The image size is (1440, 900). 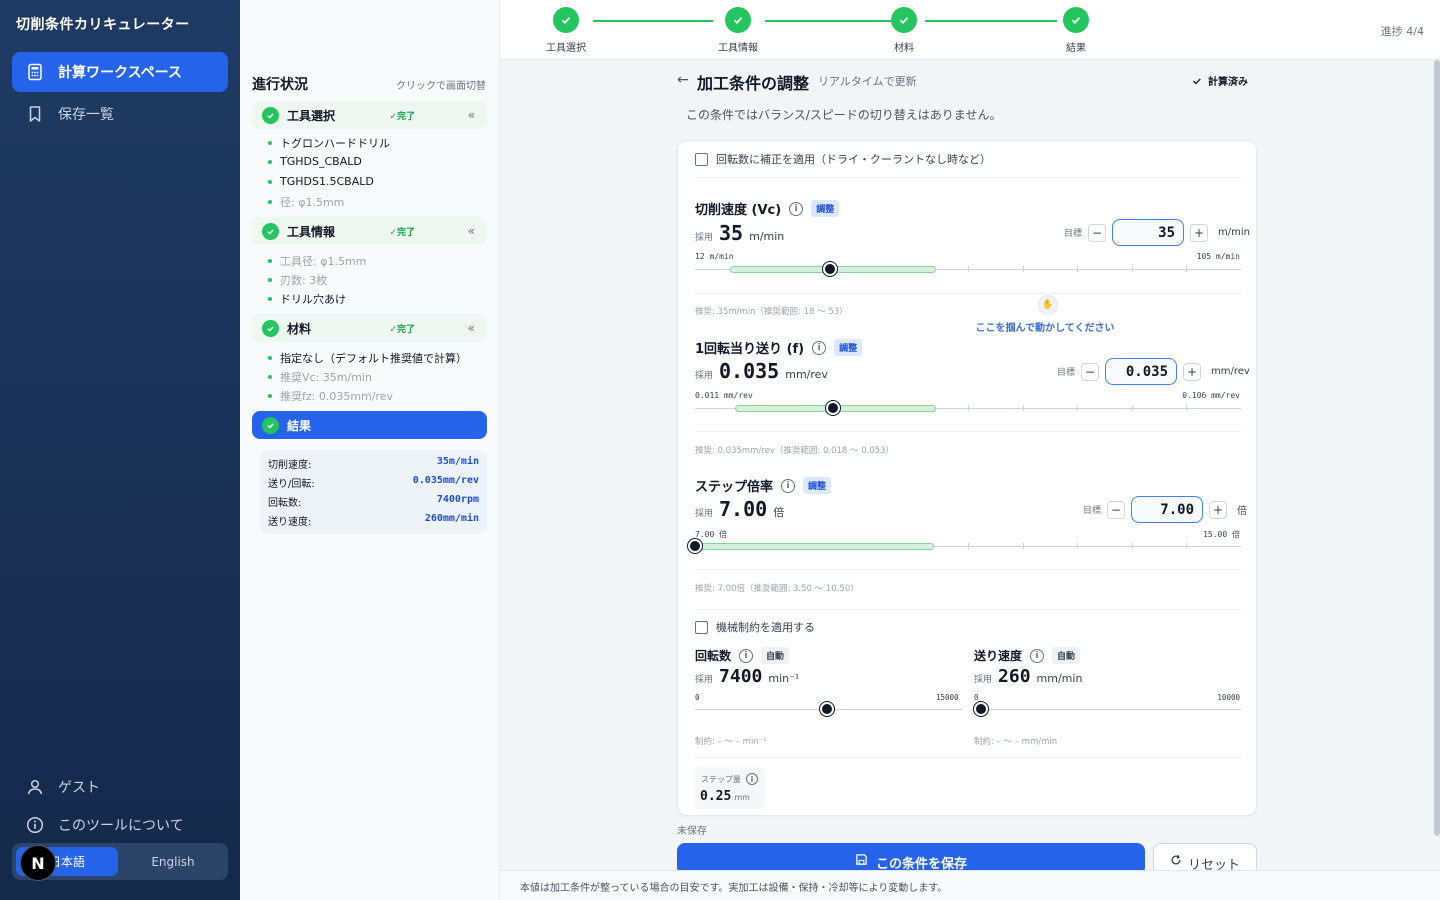 I want to click on progress-step-label: 工具選択, so click(x=311, y=115).